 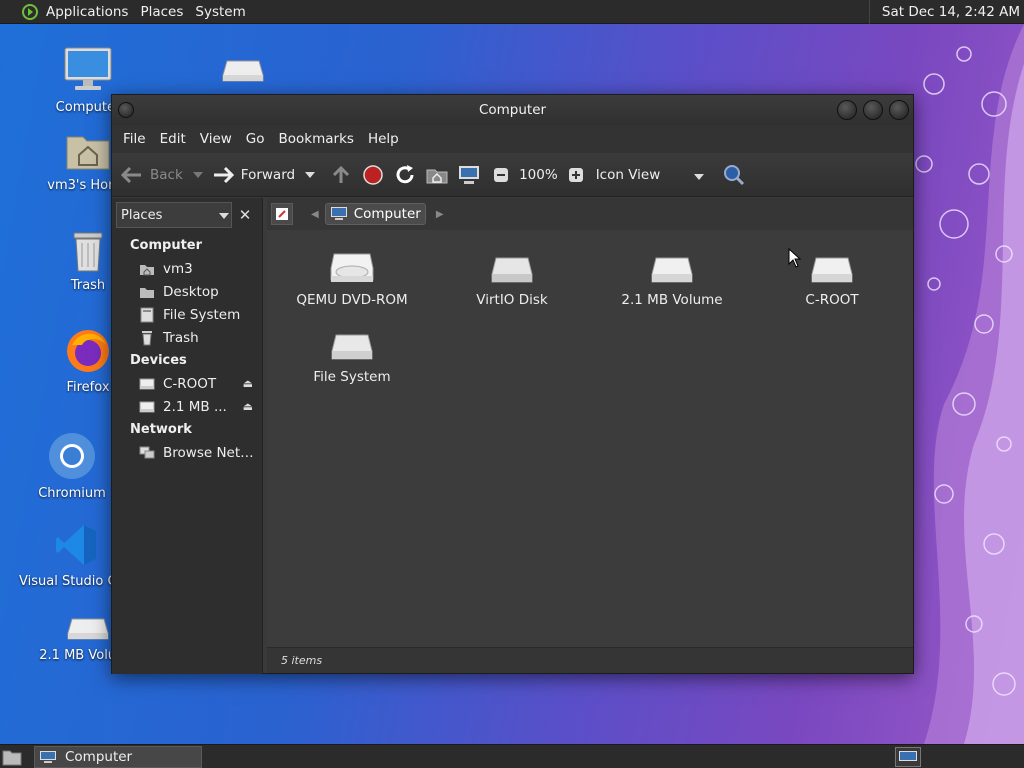 I want to click on sidebar-item-volume: 2.1 MB ... ⏏, so click(x=187, y=406).